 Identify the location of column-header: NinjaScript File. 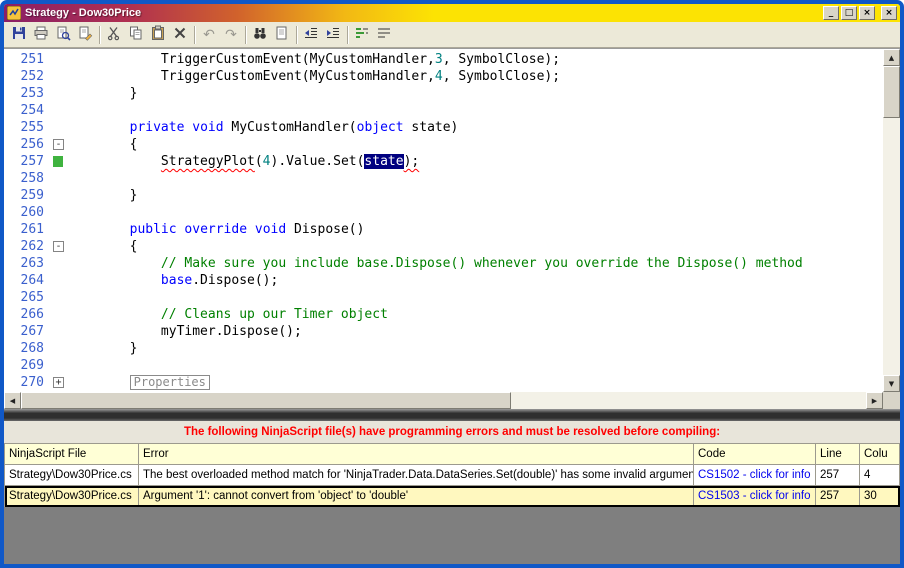
(71, 454).